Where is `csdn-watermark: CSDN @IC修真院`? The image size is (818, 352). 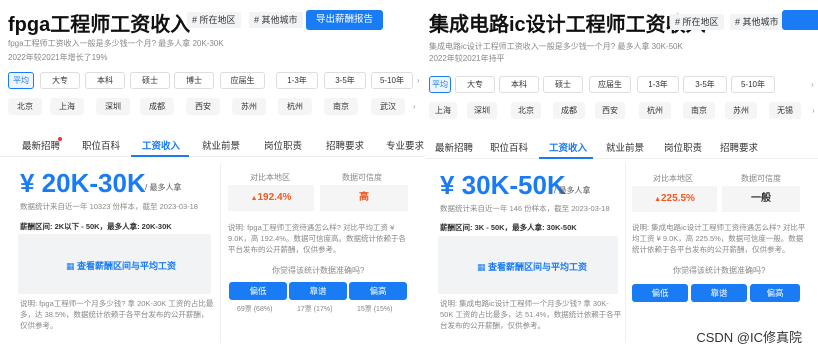
csdn-watermark: CSDN @IC修真院 is located at coordinates (749, 337).